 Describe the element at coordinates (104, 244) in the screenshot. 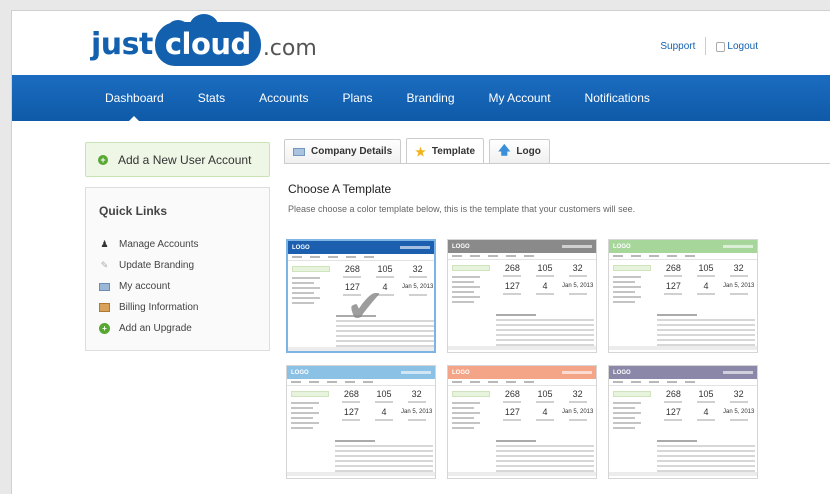

I see `user-icon: ♟` at that location.